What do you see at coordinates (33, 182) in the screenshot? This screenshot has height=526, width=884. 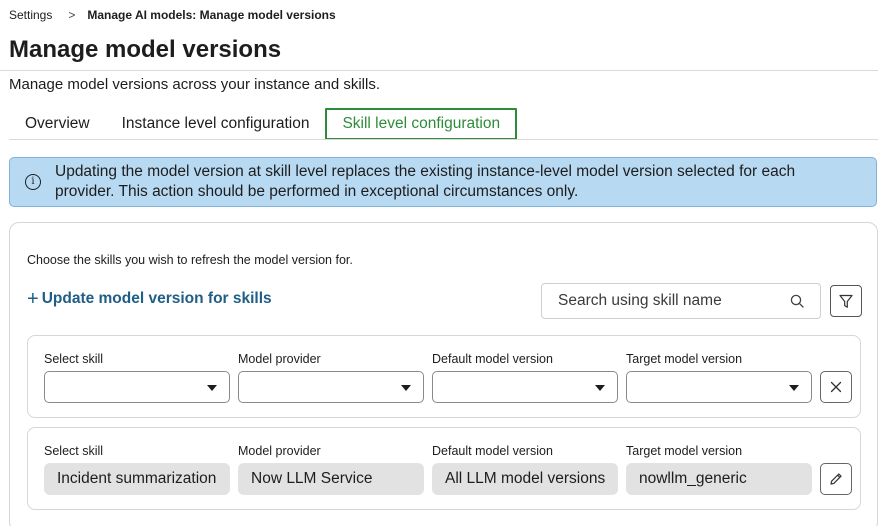 I see `info-icon: i` at bounding box center [33, 182].